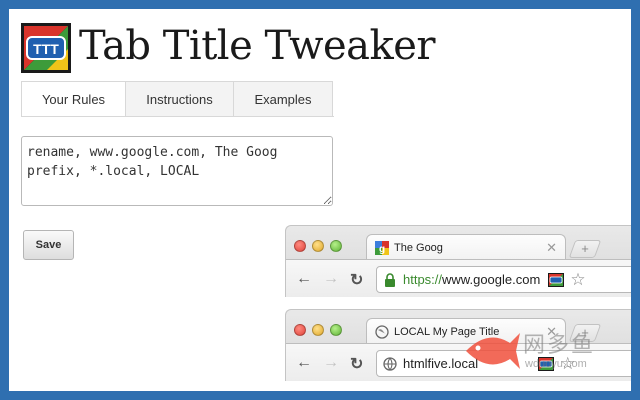 This screenshot has height=400, width=640. What do you see at coordinates (390, 363) in the screenshot?
I see `globe-icon` at bounding box center [390, 363].